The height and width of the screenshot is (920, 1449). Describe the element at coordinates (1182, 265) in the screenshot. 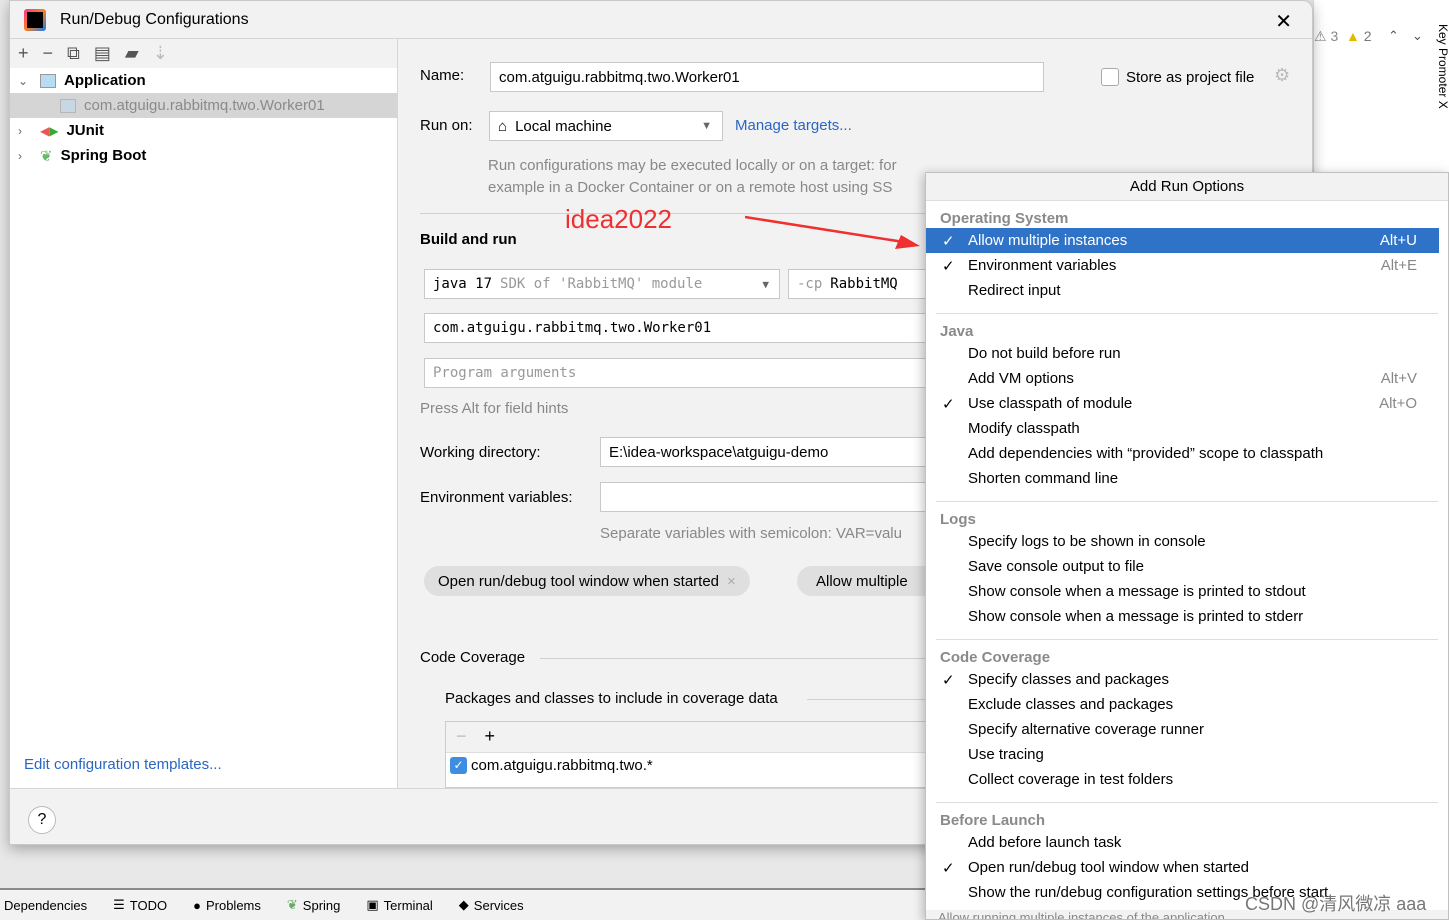

I see `option-item: ✓ Environment variables Alt+E` at that location.